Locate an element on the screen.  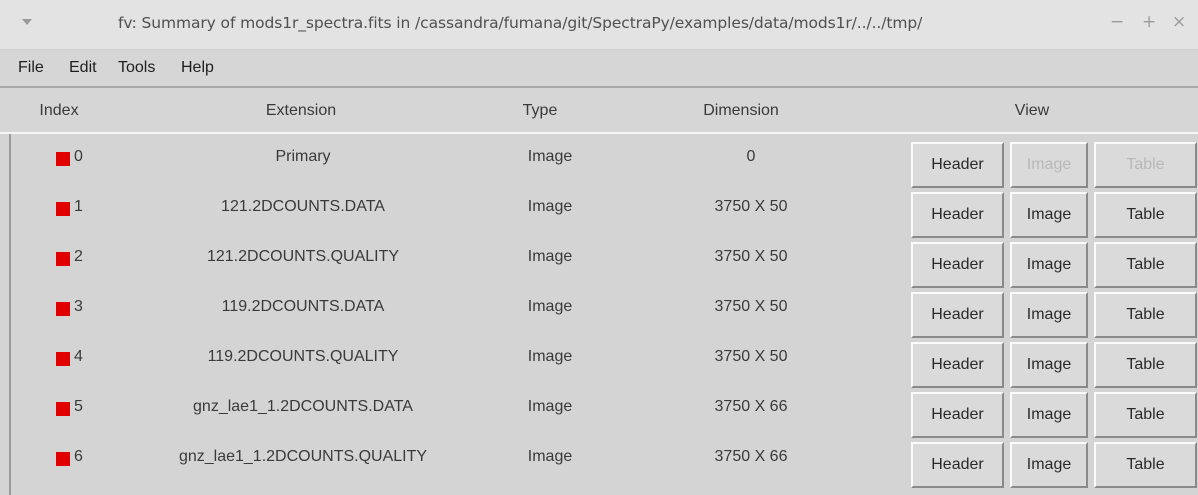
minimize-icon: − is located at coordinates (1117, 22).